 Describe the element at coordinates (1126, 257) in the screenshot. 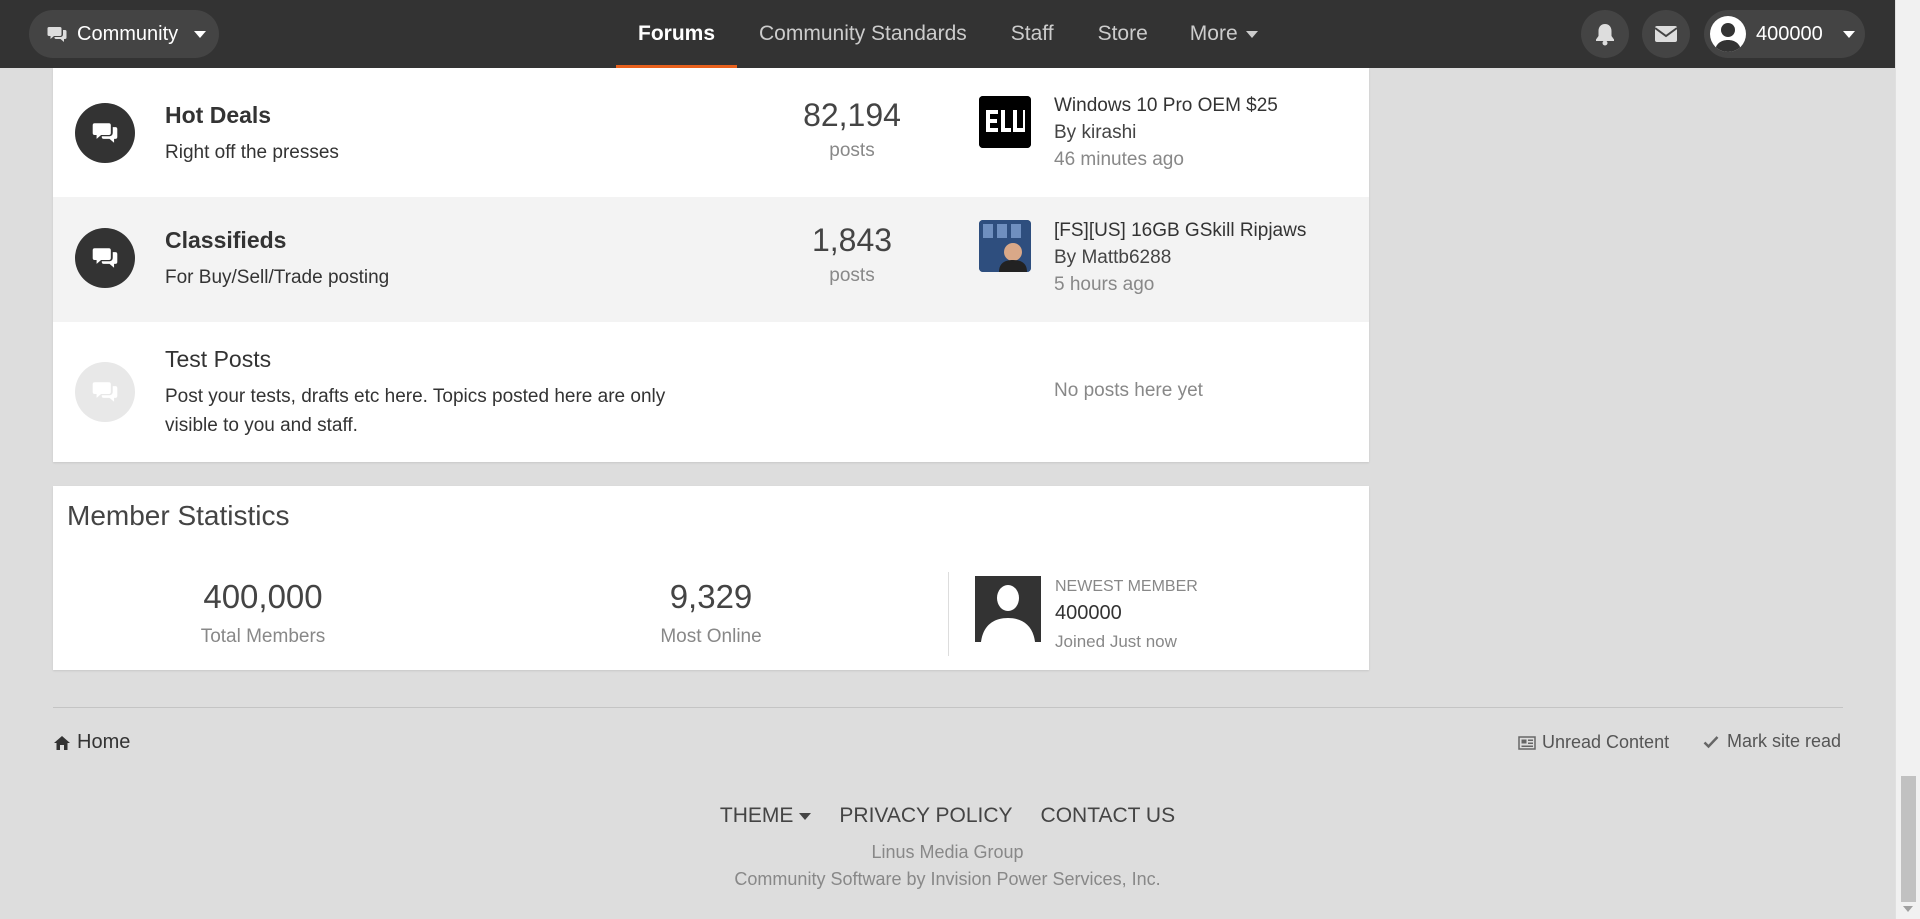

I see `last-post-author: Mattb6288` at that location.